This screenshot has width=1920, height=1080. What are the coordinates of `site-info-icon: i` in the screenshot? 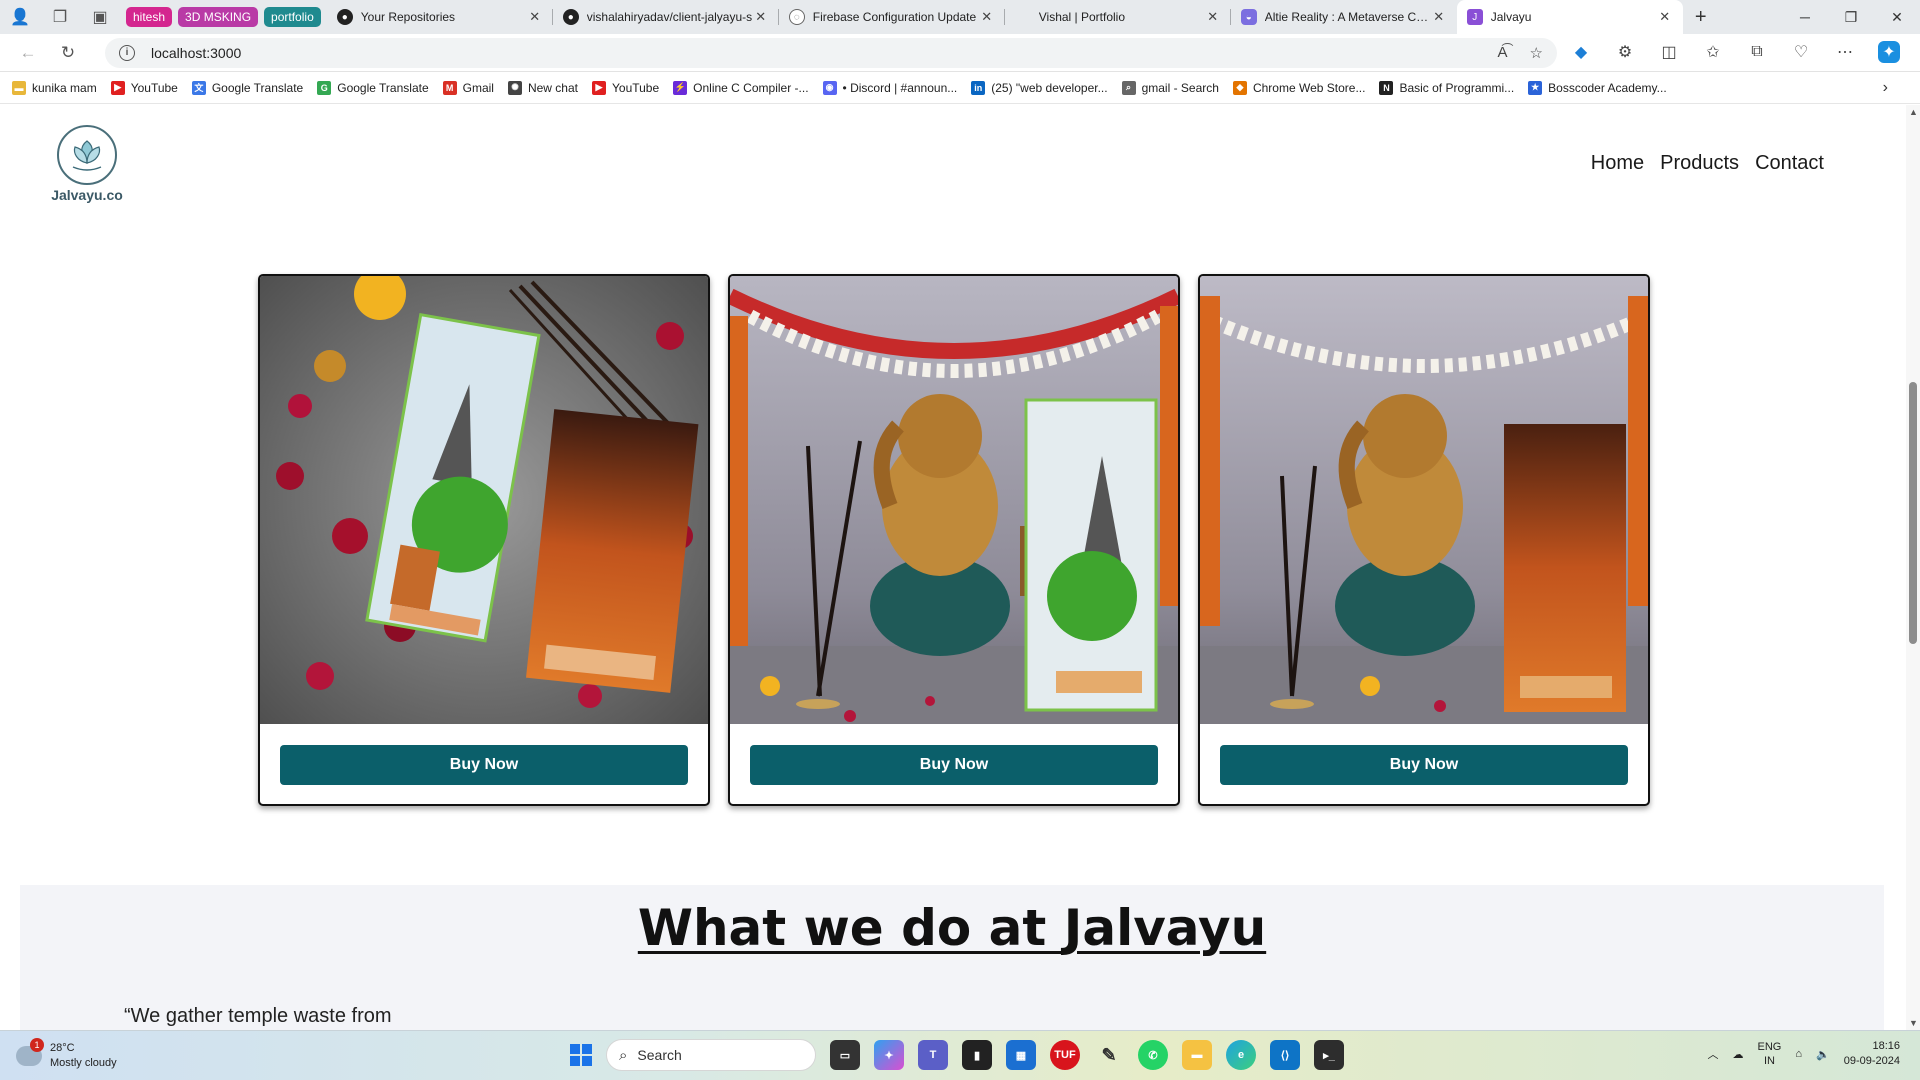 It's located at (127, 53).